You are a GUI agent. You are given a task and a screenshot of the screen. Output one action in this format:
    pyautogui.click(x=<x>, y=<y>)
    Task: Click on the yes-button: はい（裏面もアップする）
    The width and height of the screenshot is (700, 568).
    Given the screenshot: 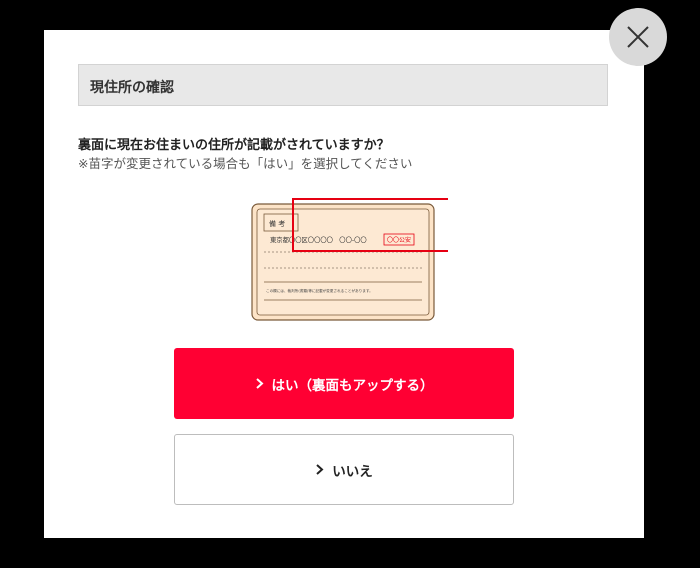 What is the action you would take?
    pyautogui.click(x=344, y=383)
    